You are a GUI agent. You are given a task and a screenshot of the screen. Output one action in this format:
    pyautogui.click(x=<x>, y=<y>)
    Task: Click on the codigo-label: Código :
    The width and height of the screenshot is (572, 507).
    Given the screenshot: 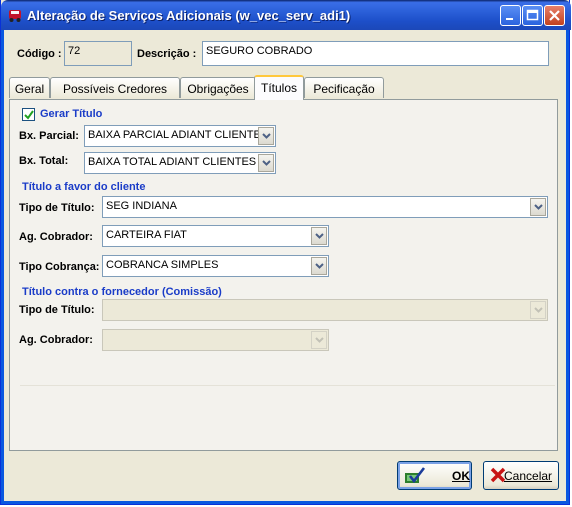 What is the action you would take?
    pyautogui.click(x=39, y=54)
    